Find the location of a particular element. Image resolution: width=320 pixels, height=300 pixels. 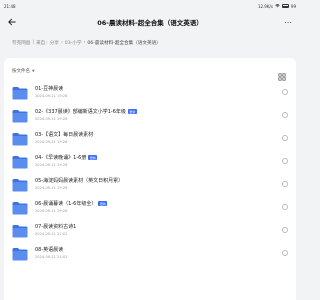

file-name: 02-《337晨读》部编新语文小学1-6年级 is located at coordinates (80, 112).